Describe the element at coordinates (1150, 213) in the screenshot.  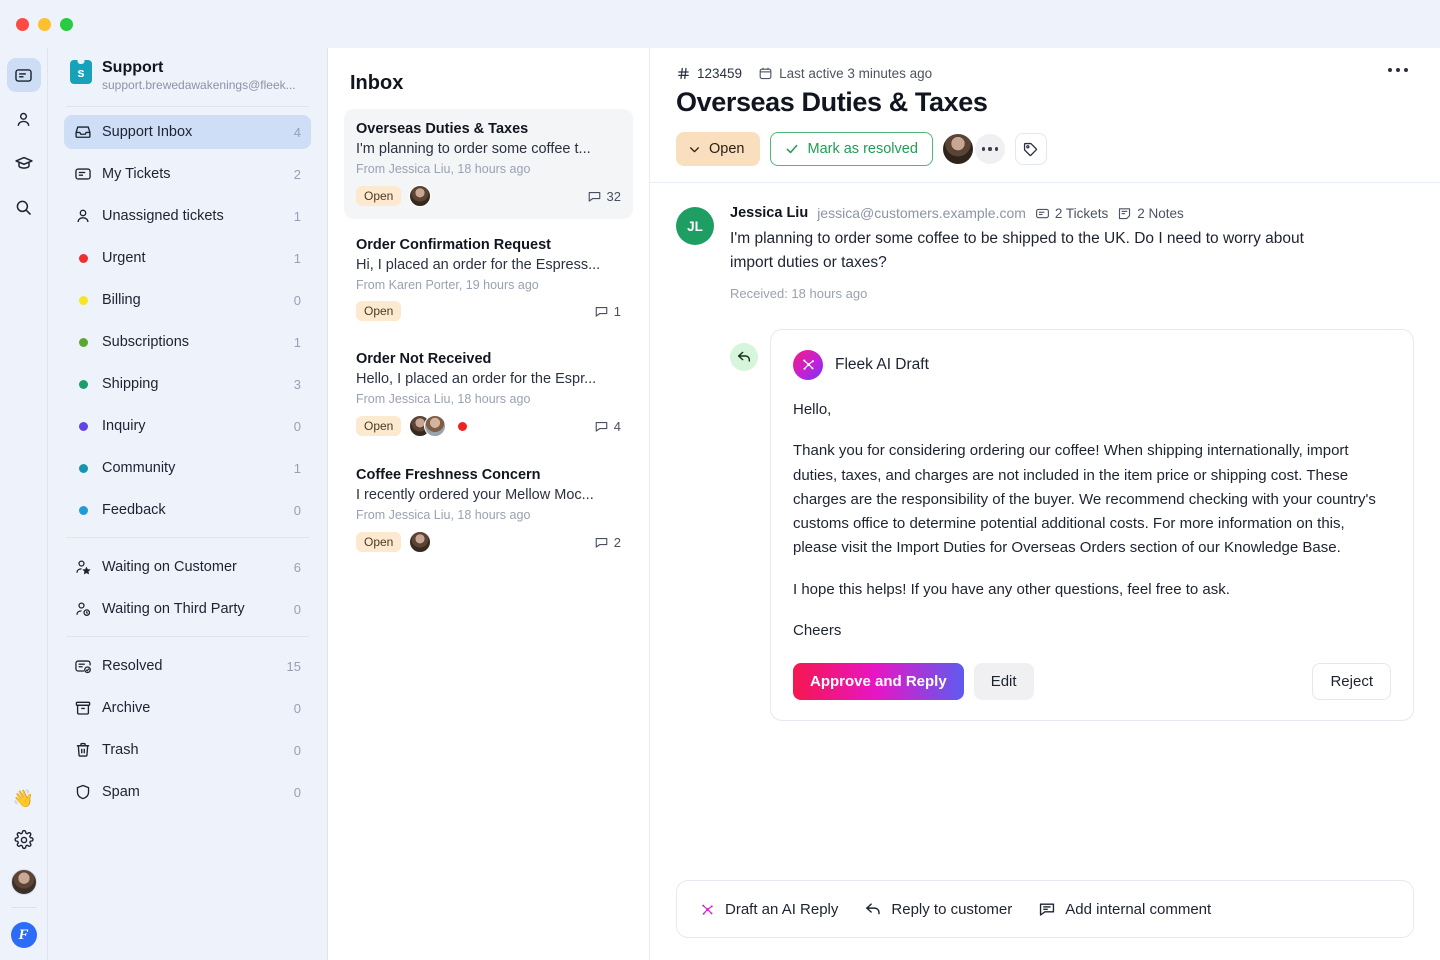
I see `customer-notes-chip: 2 Notes` at that location.